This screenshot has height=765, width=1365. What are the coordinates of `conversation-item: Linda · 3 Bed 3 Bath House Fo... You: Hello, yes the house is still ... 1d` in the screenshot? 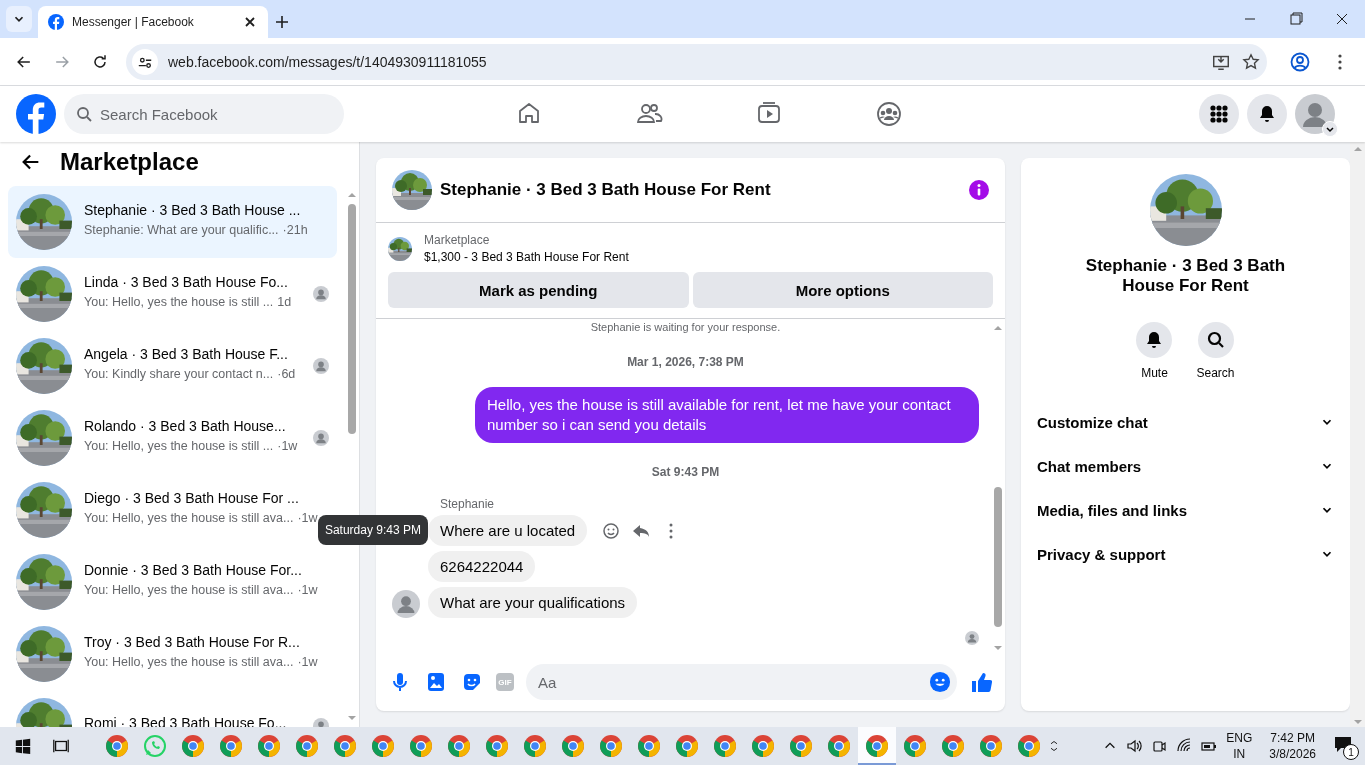 It's located at (172, 294).